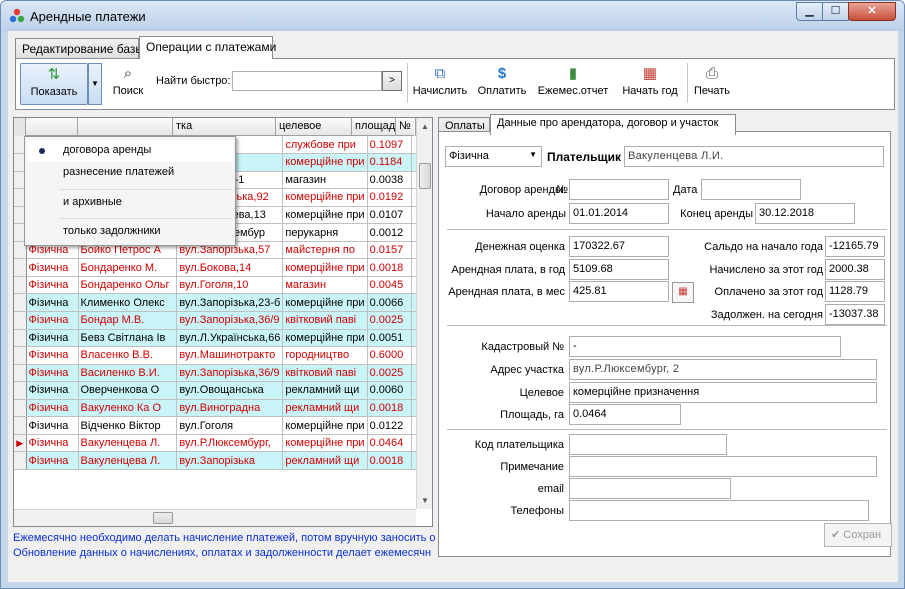 The image size is (905, 589). What do you see at coordinates (389, 145) in the screenshot?
I see `cell-area: 0.1097` at bounding box center [389, 145].